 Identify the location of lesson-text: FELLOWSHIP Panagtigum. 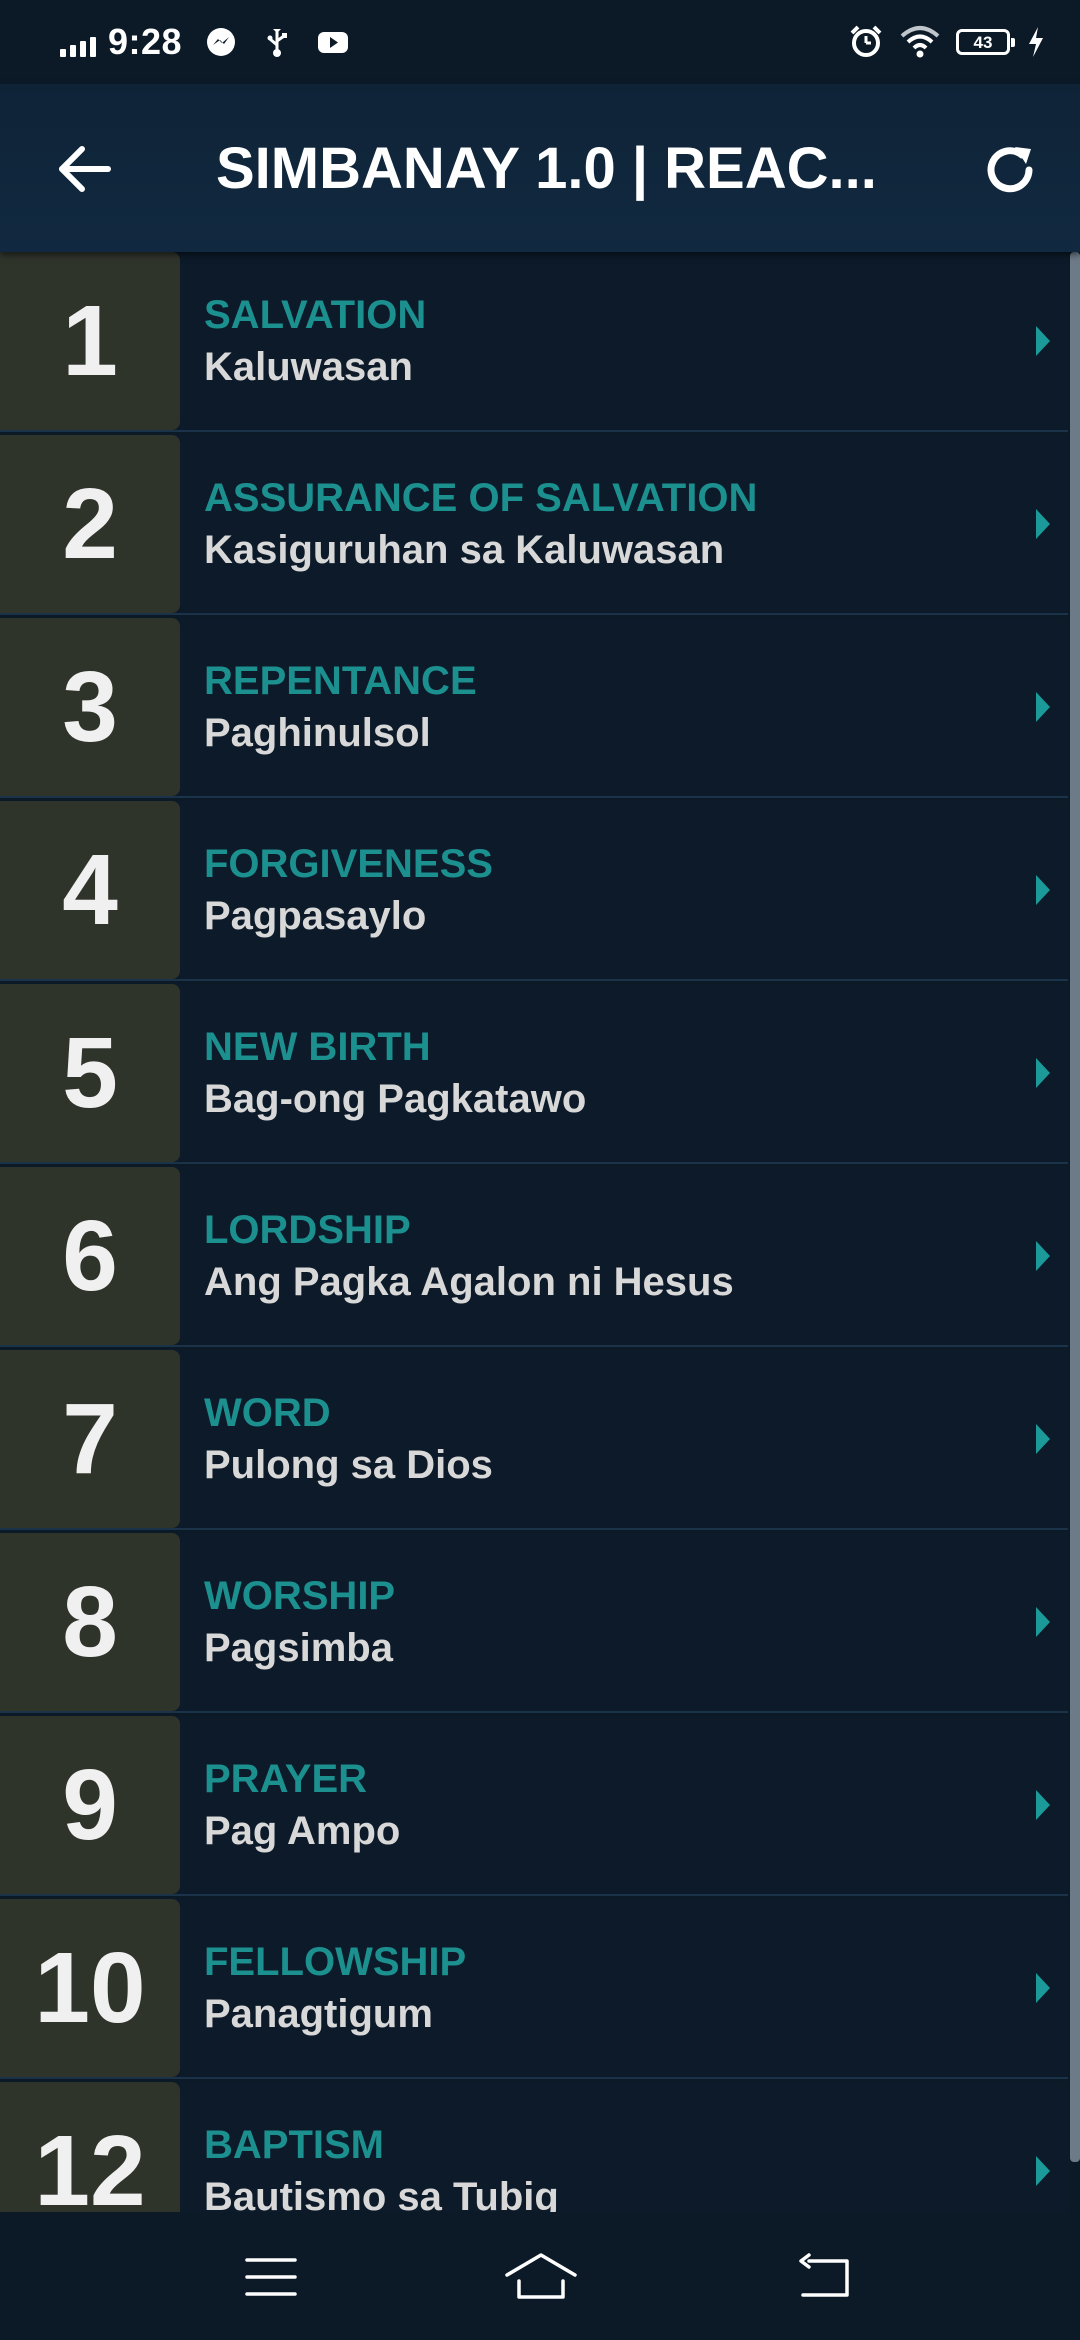
(599, 1988).